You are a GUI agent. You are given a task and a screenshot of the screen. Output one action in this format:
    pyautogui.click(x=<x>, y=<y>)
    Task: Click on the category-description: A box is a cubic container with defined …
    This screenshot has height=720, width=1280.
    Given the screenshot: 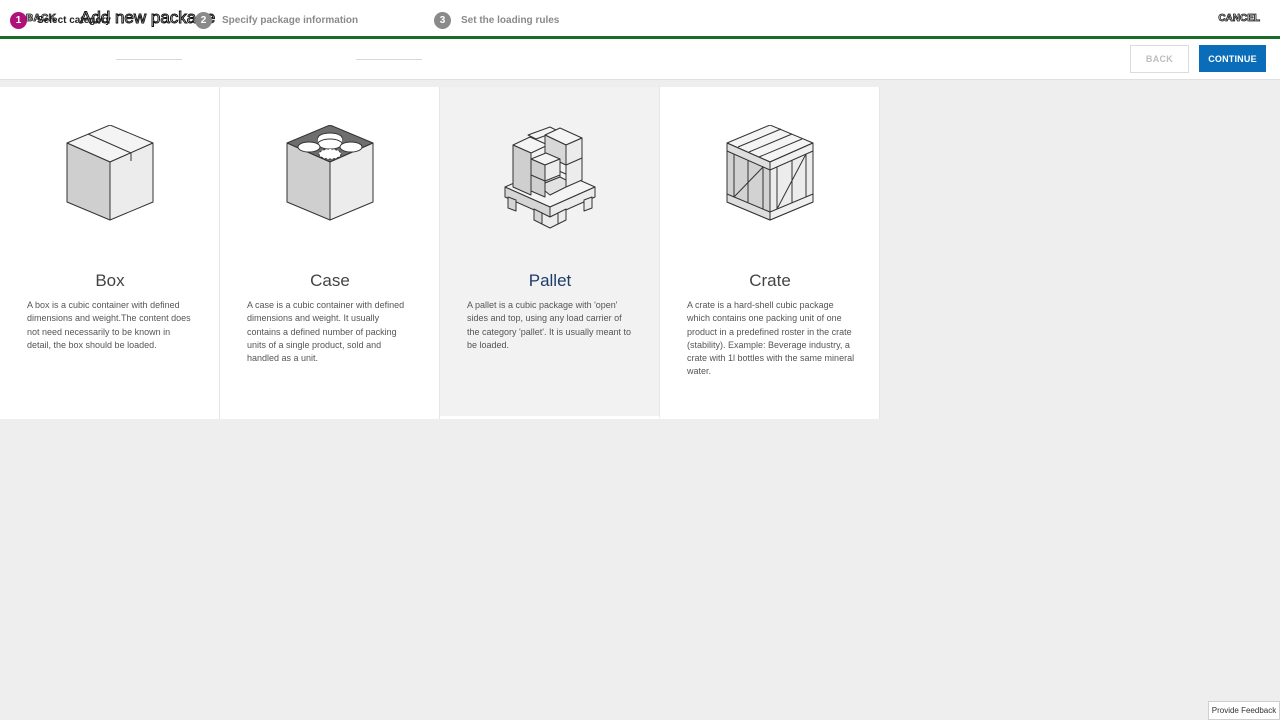 What is the action you would take?
    pyautogui.click(x=109, y=325)
    